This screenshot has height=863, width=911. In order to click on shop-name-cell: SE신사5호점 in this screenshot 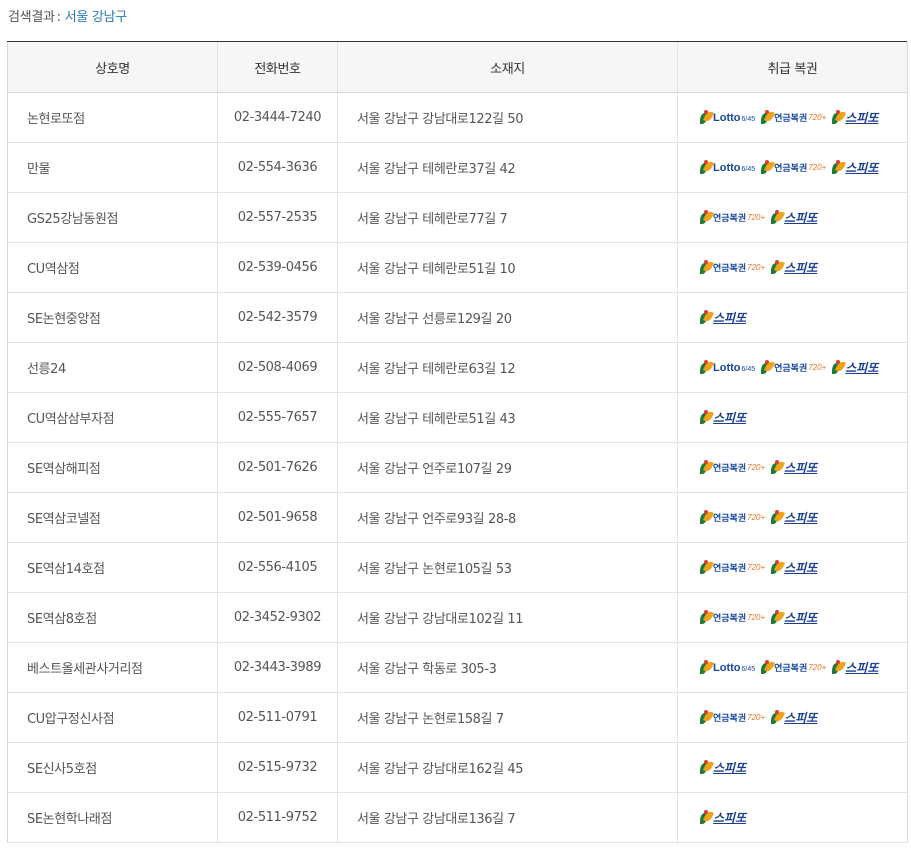, I will do `click(112, 767)`.